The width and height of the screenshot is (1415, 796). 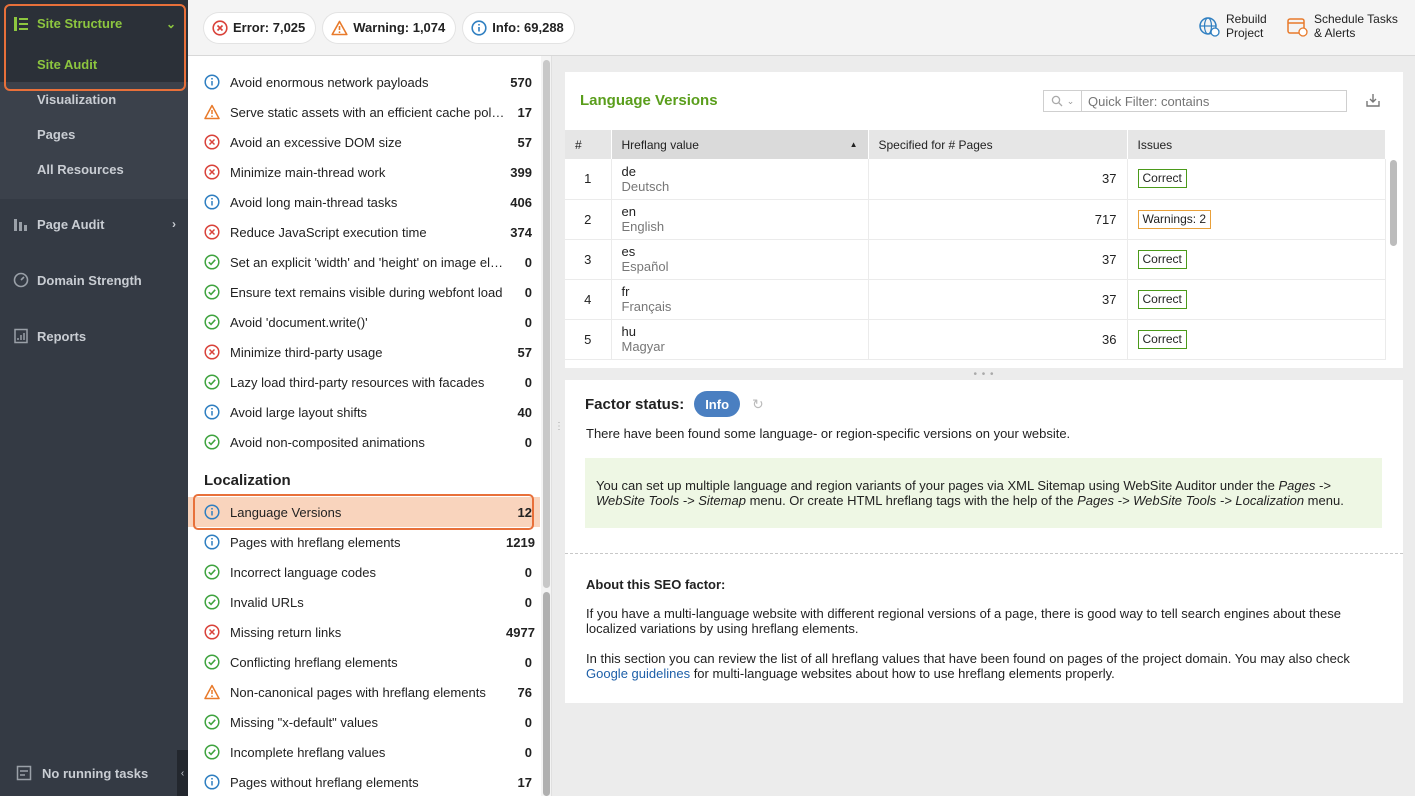 I want to click on export-icon, so click(x=1373, y=100).